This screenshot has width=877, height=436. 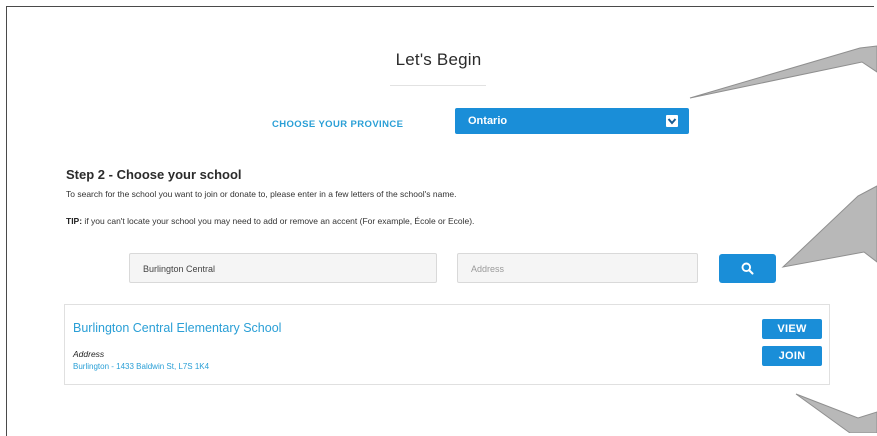 I want to click on callout-arrow-province, so click(x=783, y=72).